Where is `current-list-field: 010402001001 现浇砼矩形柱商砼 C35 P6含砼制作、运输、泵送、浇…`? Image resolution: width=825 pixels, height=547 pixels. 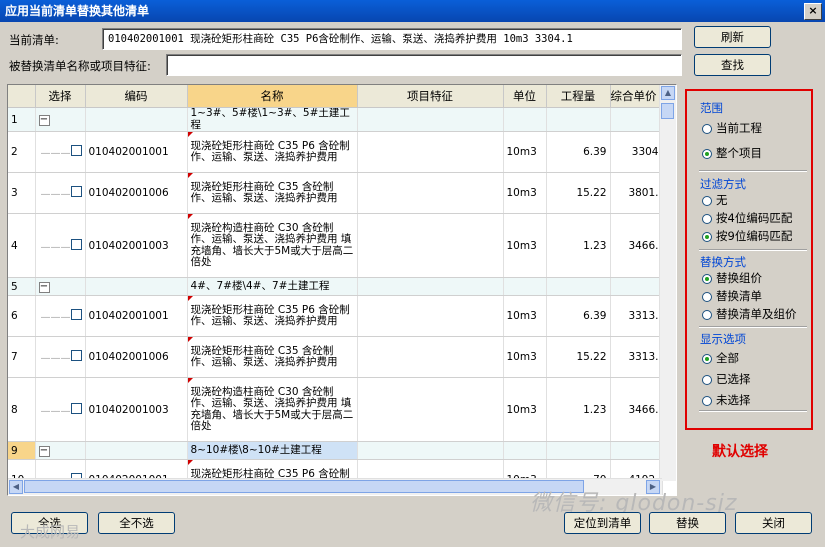
current-list-field: 010402001001 现浇砼矩形柱商砼 C35 P6含砼制作、运输、泵送、浇… is located at coordinates (392, 39).